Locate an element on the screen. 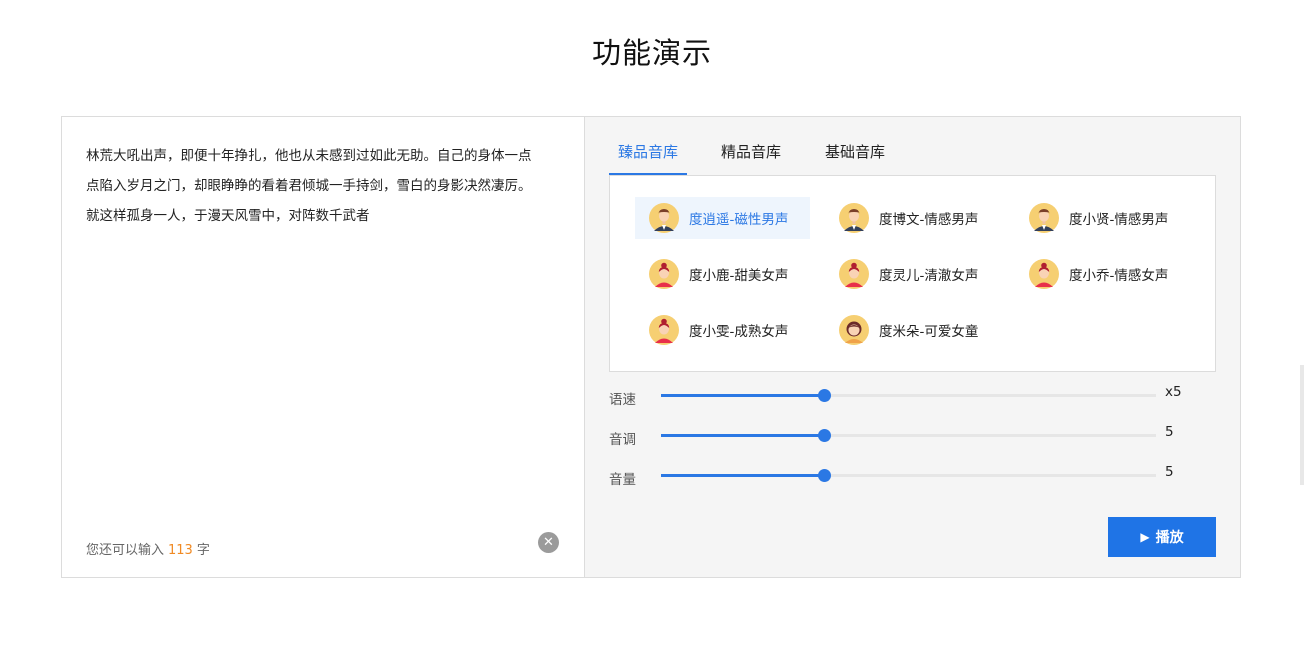 Image resolution: width=1304 pixels, height=645 pixels. voice-option: 度灵儿-清澈女声 is located at coordinates (912, 274).